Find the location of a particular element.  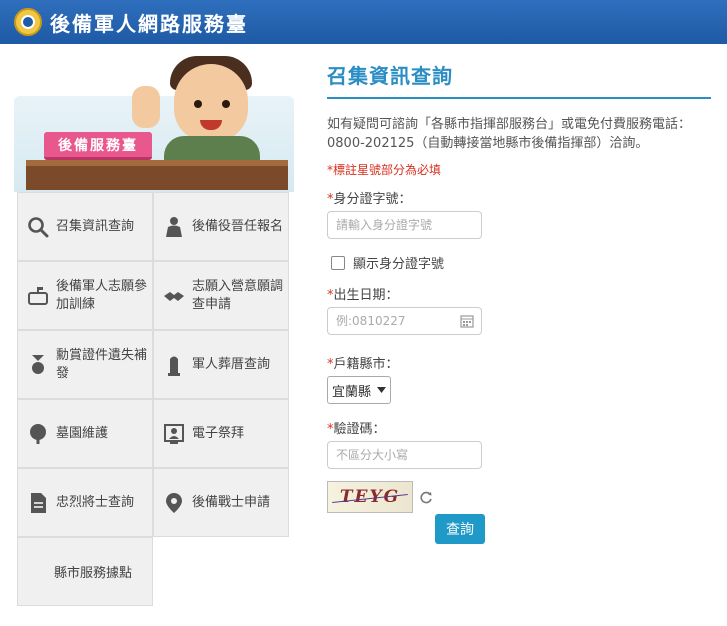

monument-icon is located at coordinates (174, 365).